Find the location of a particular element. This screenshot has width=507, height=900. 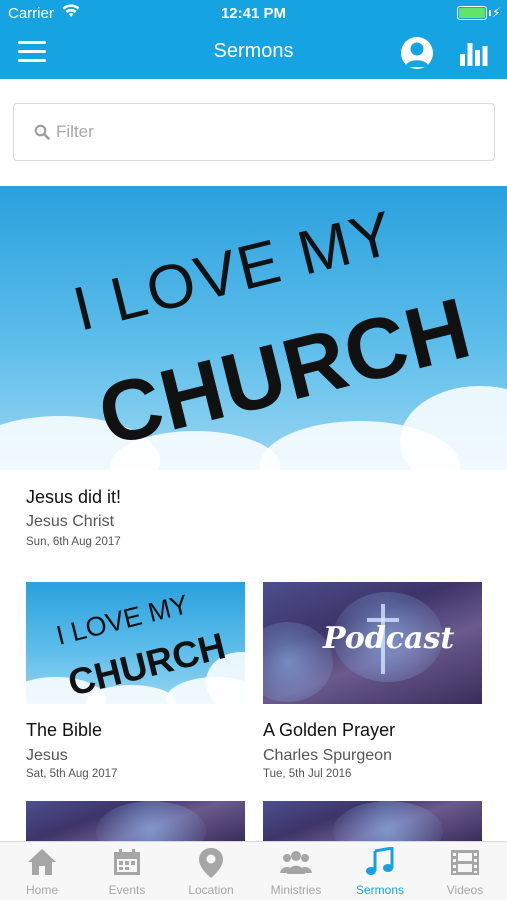

film-icon is located at coordinates (465, 862).